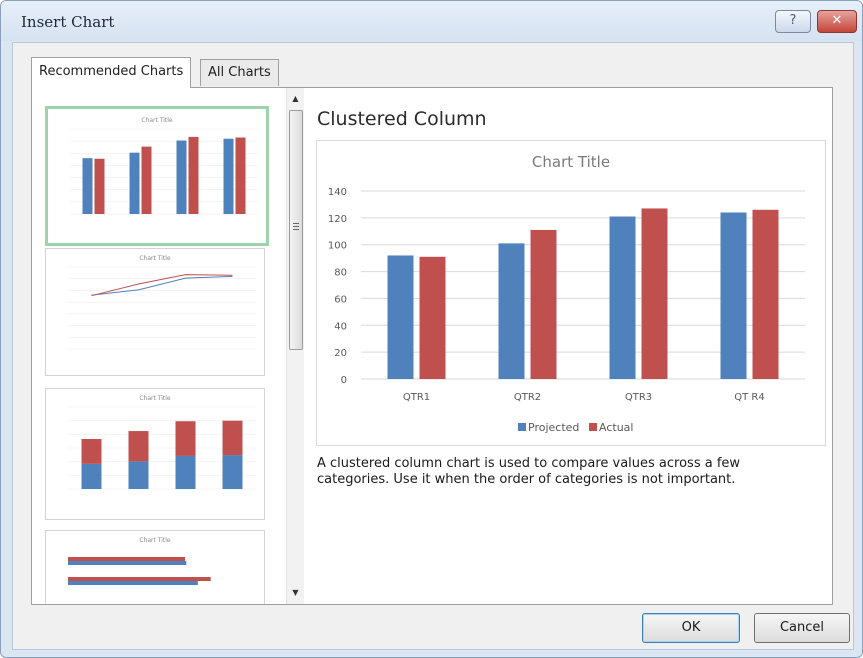 Image resolution: width=863 pixels, height=658 pixels. I want to click on bar-actual-qtr3, so click(654, 293).